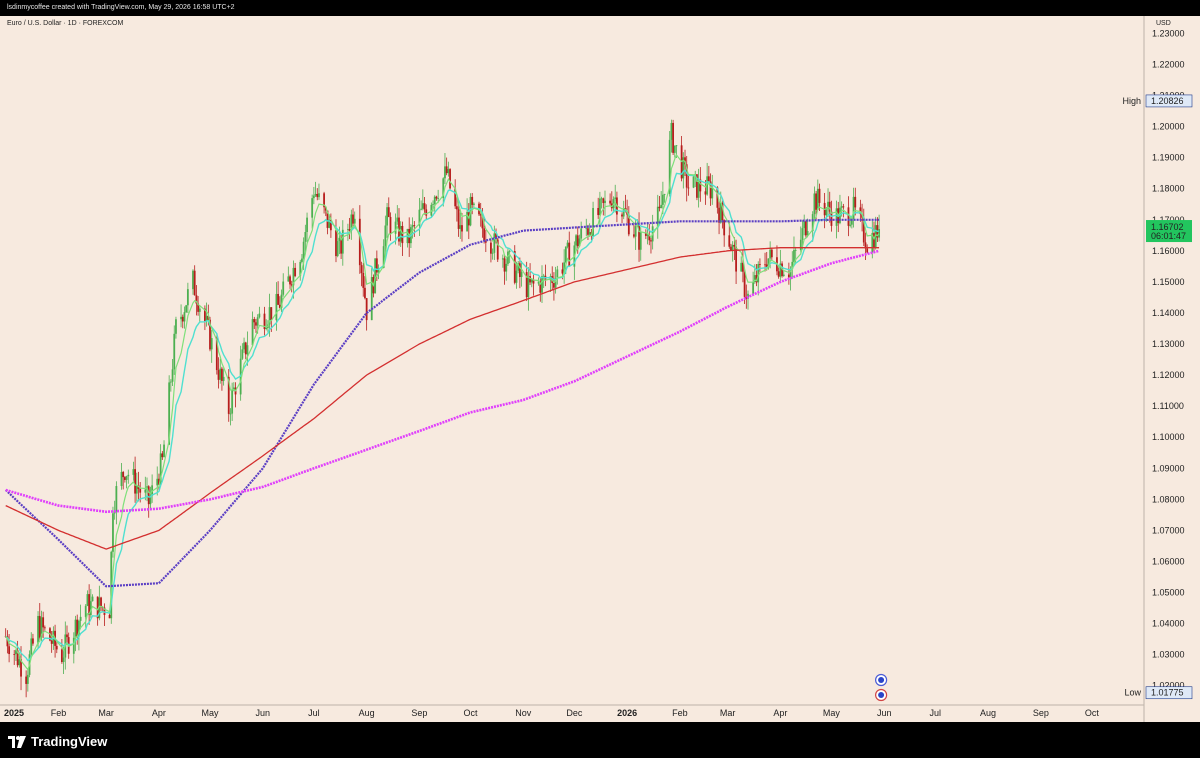  What do you see at coordinates (574, 713) in the screenshot?
I see `time-tick-label: Dec` at bounding box center [574, 713].